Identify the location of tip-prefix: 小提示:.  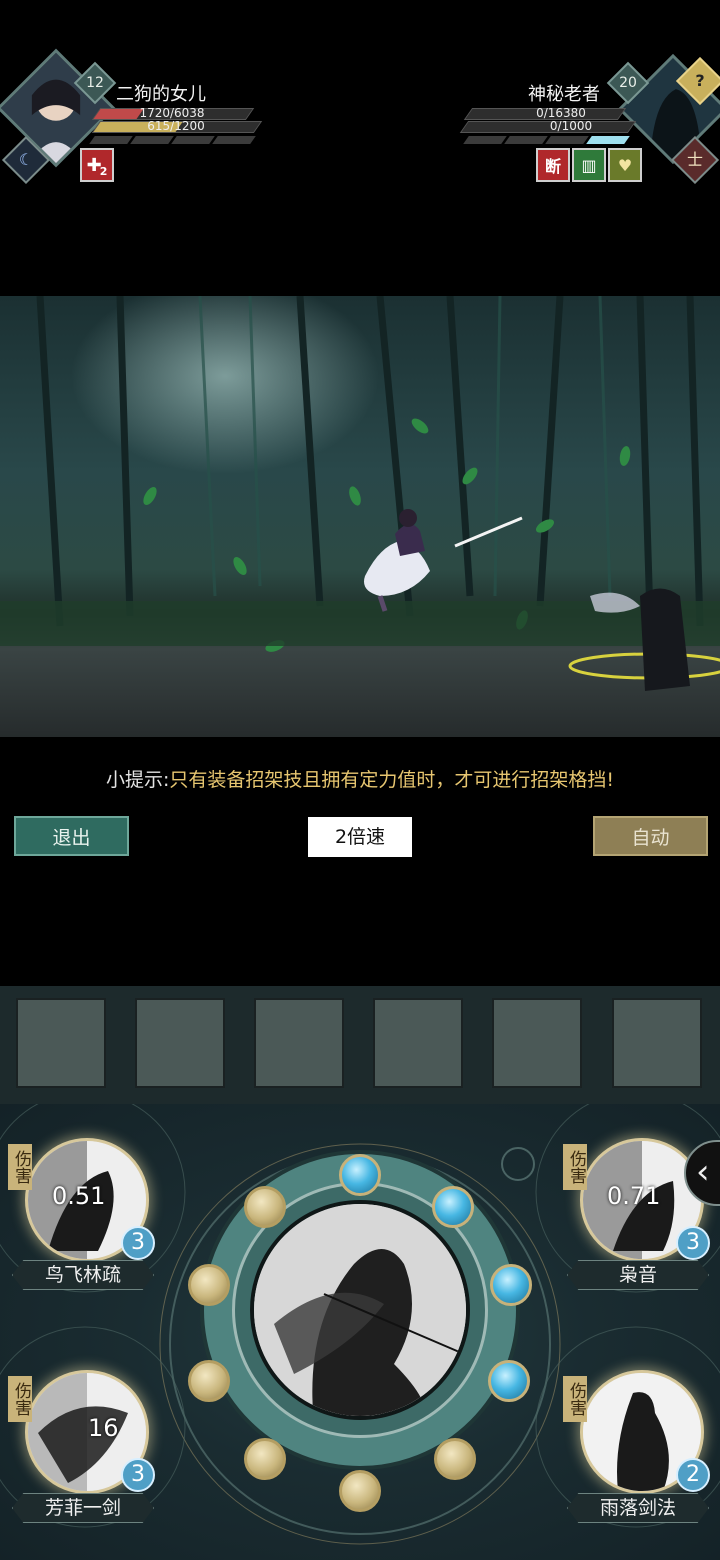
(137, 780).